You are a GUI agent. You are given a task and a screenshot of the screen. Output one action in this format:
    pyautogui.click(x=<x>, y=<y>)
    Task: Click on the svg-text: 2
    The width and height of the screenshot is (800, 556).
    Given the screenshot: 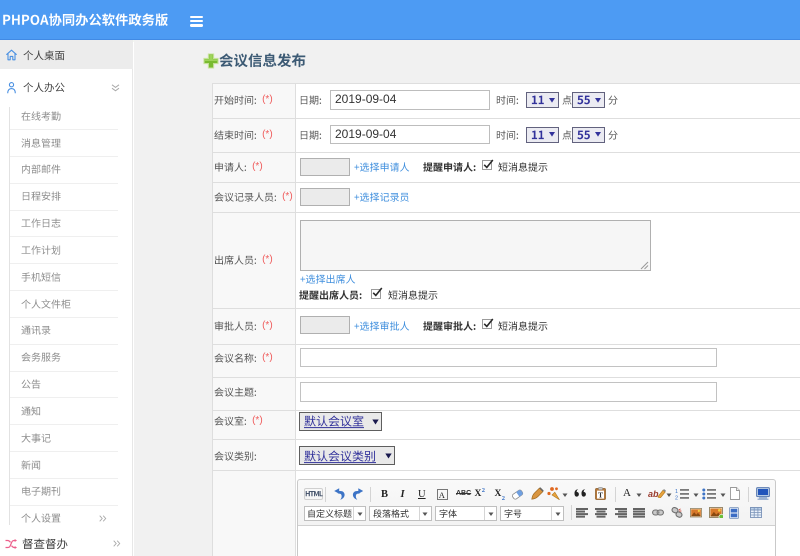 What is the action you would take?
    pyautogui.click(x=676, y=498)
    